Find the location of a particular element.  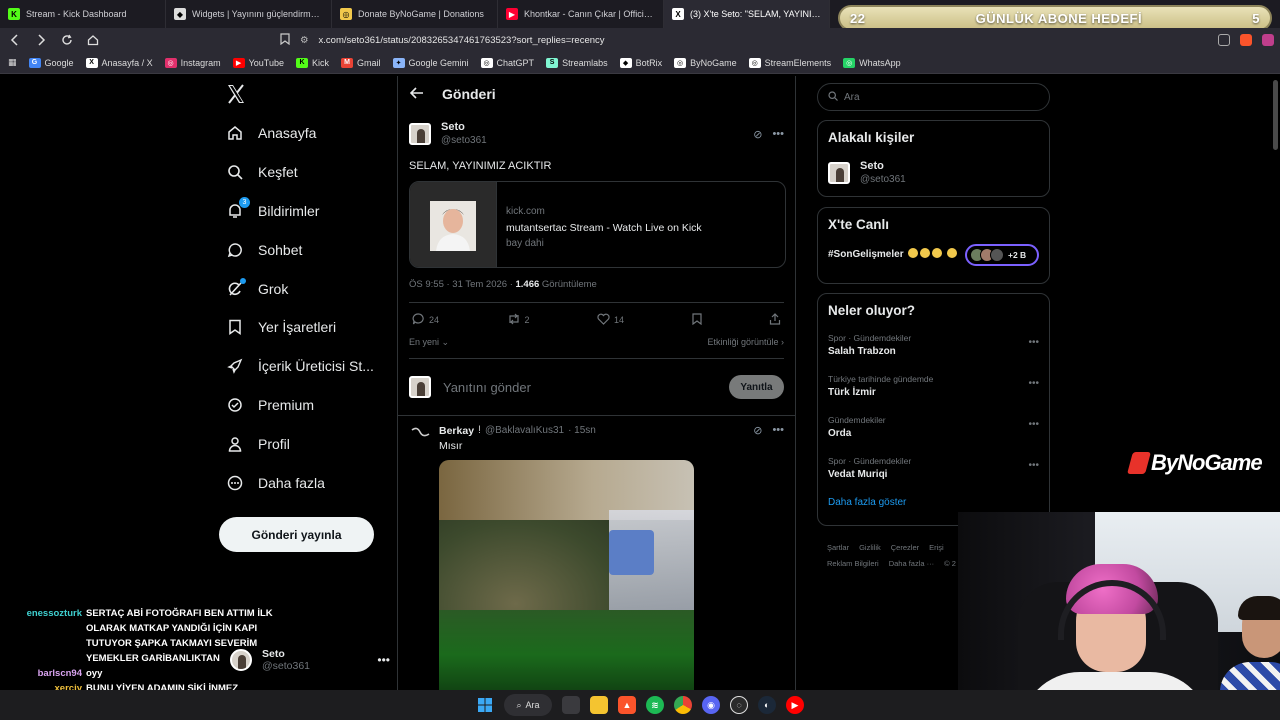

apps-grid-icon: ▦ is located at coordinates (12, 62).